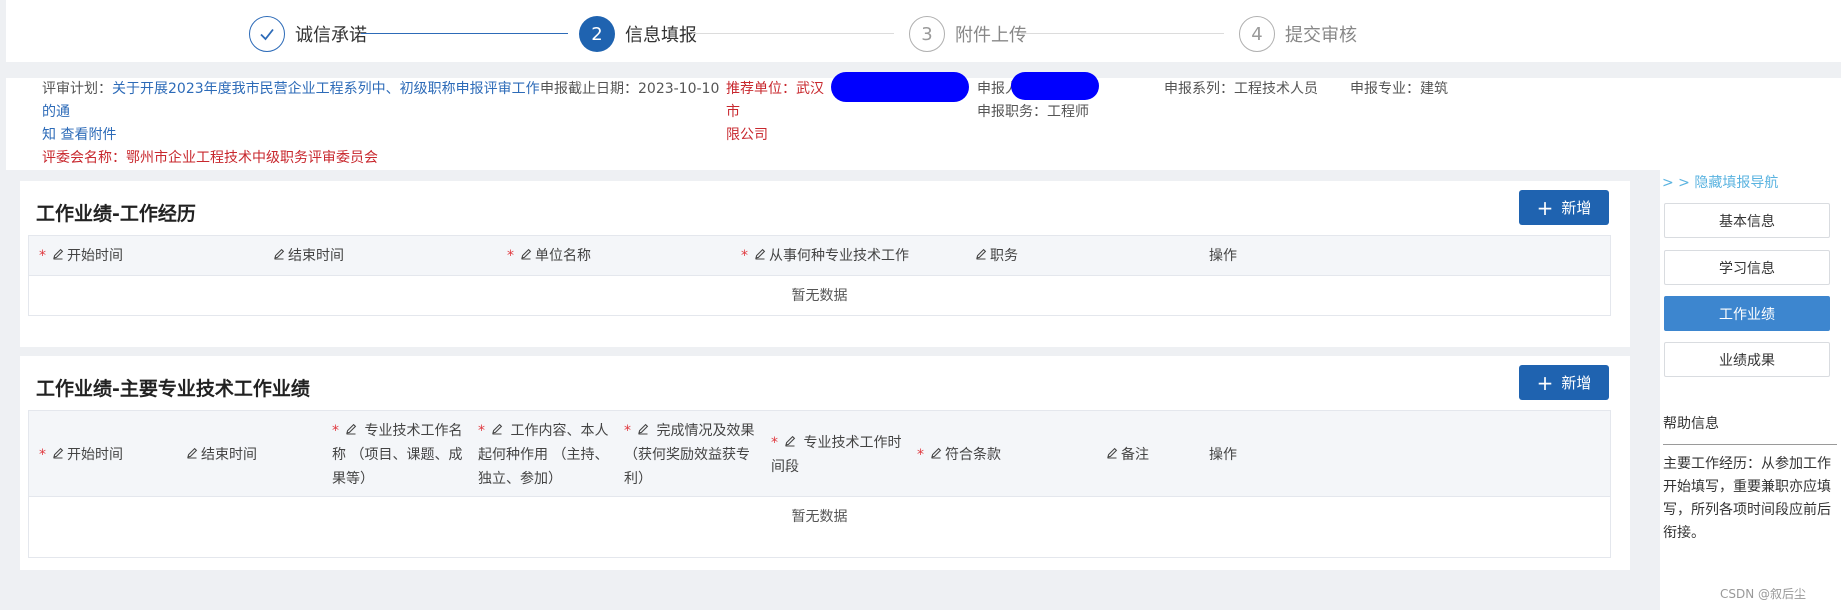 The height and width of the screenshot is (610, 1841). I want to click on step-3-label: 附件上传, so click(991, 35).